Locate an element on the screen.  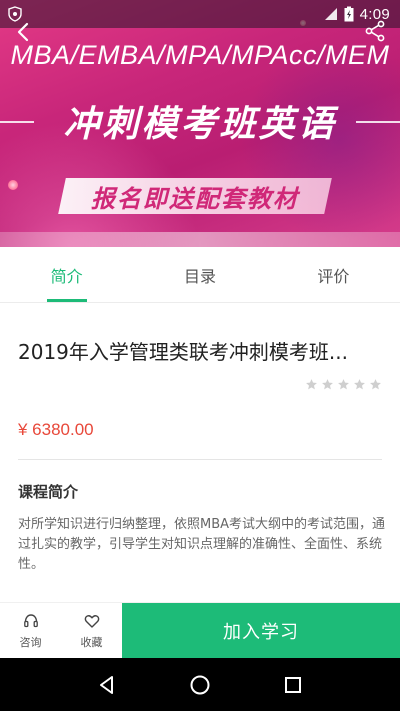
tab-intro: 简介 is located at coordinates (66, 274).